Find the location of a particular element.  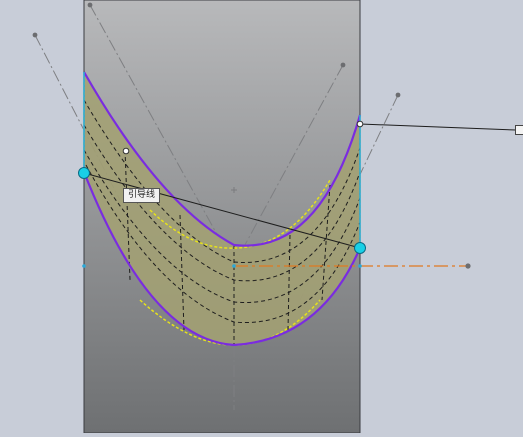

start-handle is located at coordinates (84, 173).